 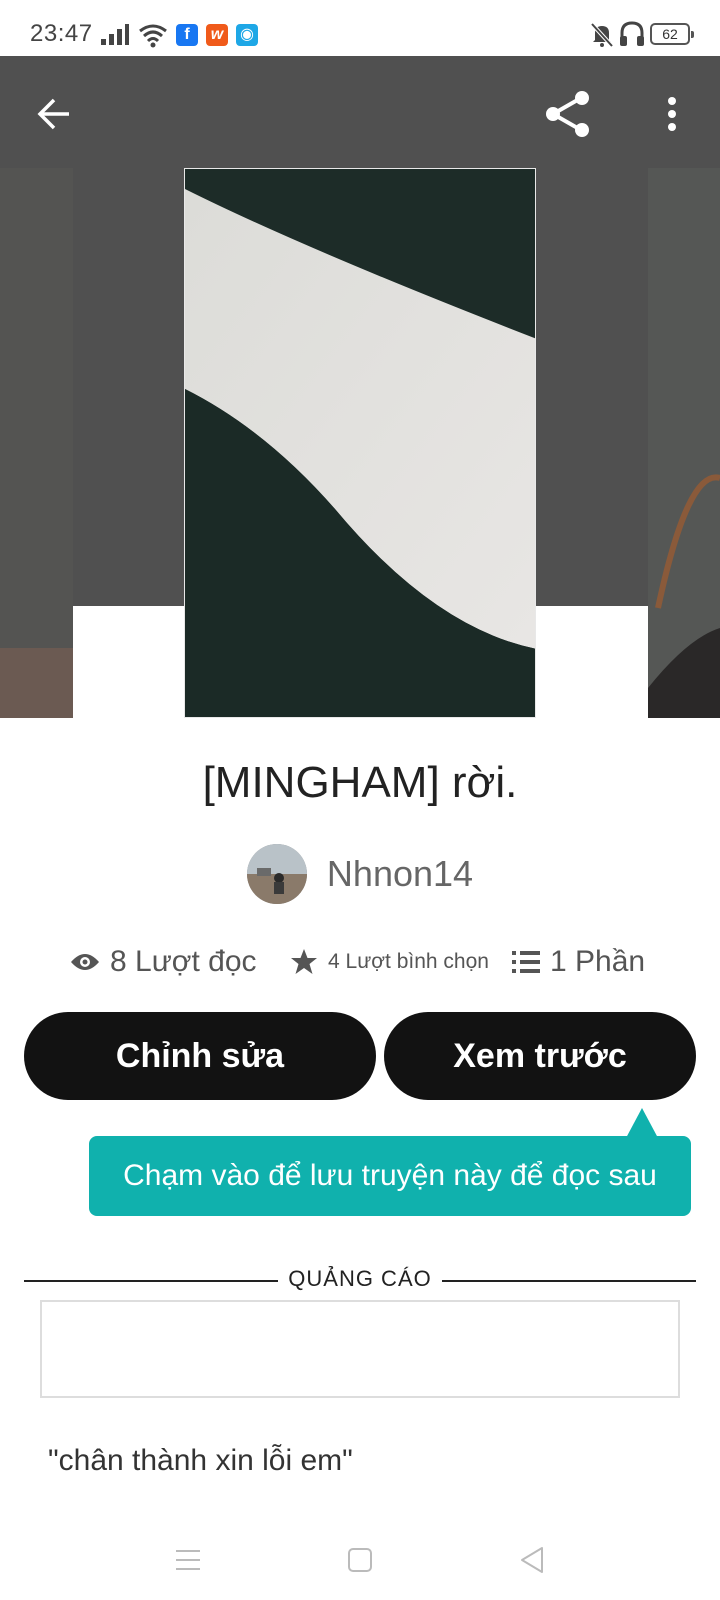 I want to click on cover-next-image, so click(x=684, y=443).